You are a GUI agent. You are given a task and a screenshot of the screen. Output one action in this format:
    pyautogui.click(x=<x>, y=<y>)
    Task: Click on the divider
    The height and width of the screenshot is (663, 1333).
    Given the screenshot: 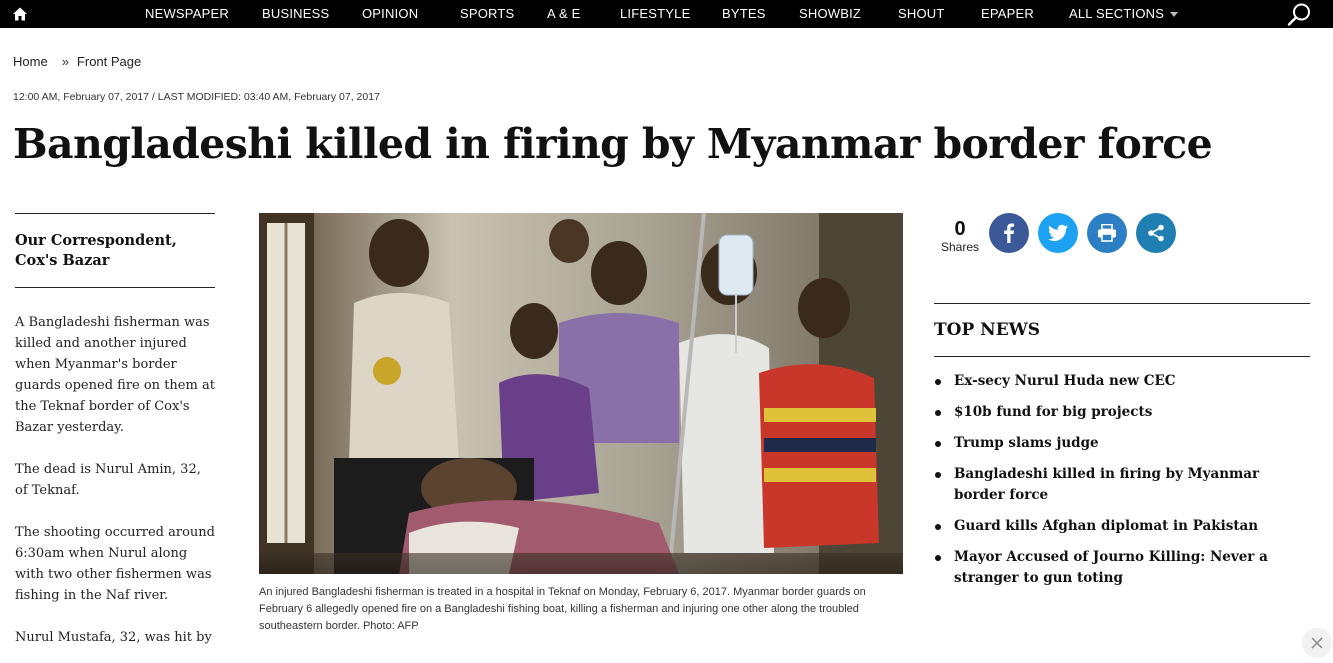 What is the action you would take?
    pyautogui.click(x=115, y=287)
    